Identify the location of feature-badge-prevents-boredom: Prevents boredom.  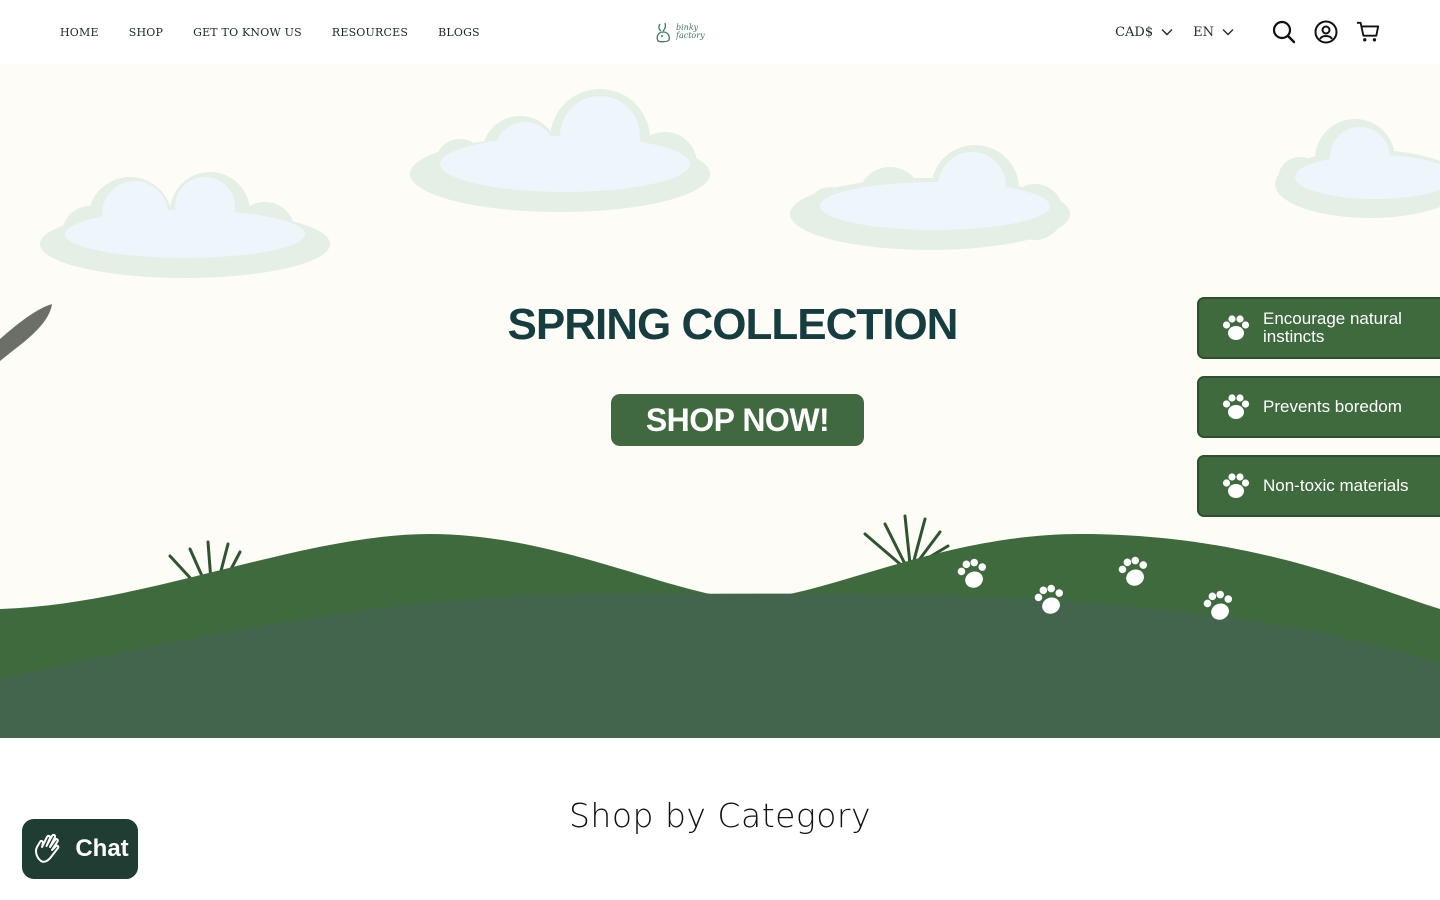
(1318, 407).